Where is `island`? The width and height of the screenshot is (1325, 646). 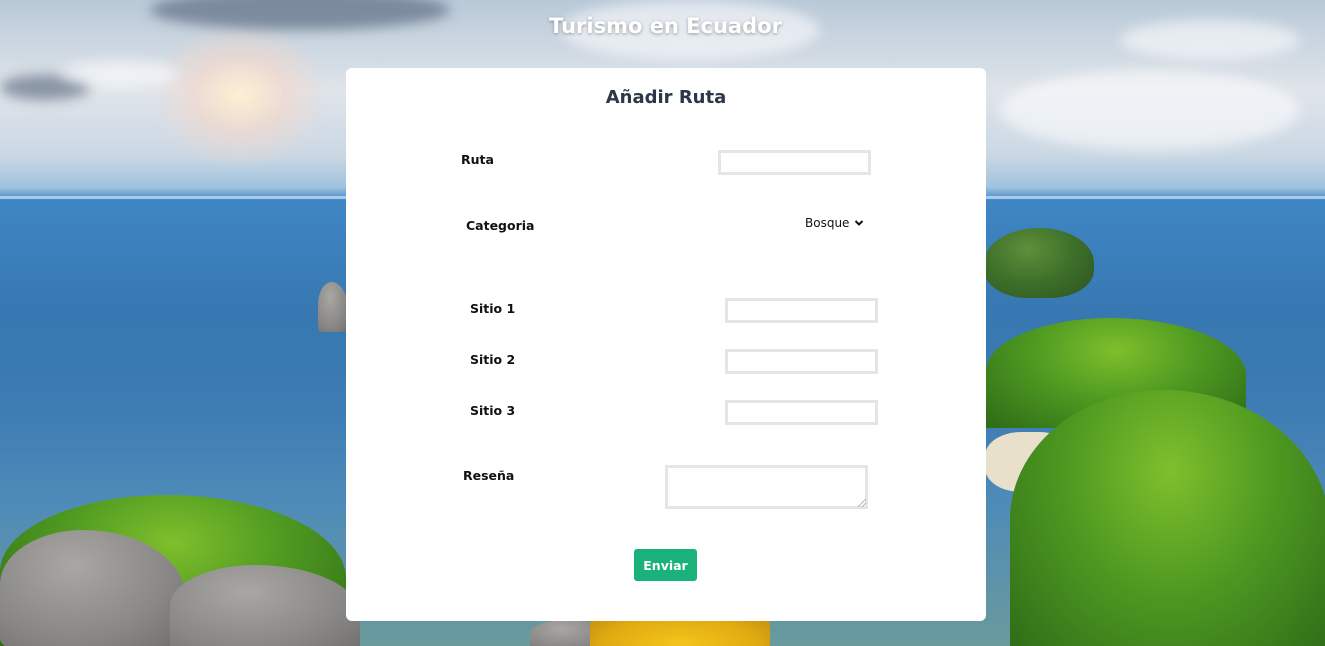
island is located at coordinates (1039, 263).